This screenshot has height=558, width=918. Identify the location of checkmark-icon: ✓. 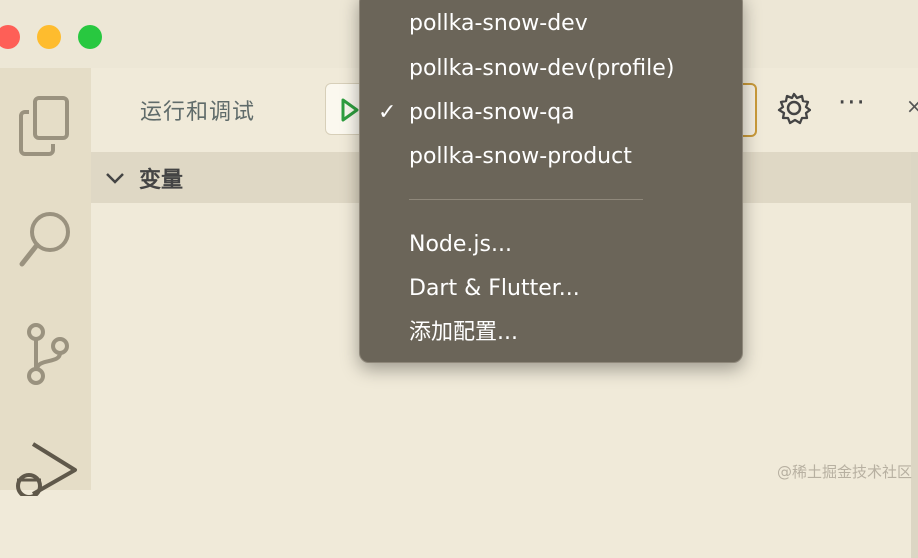
(387, 112).